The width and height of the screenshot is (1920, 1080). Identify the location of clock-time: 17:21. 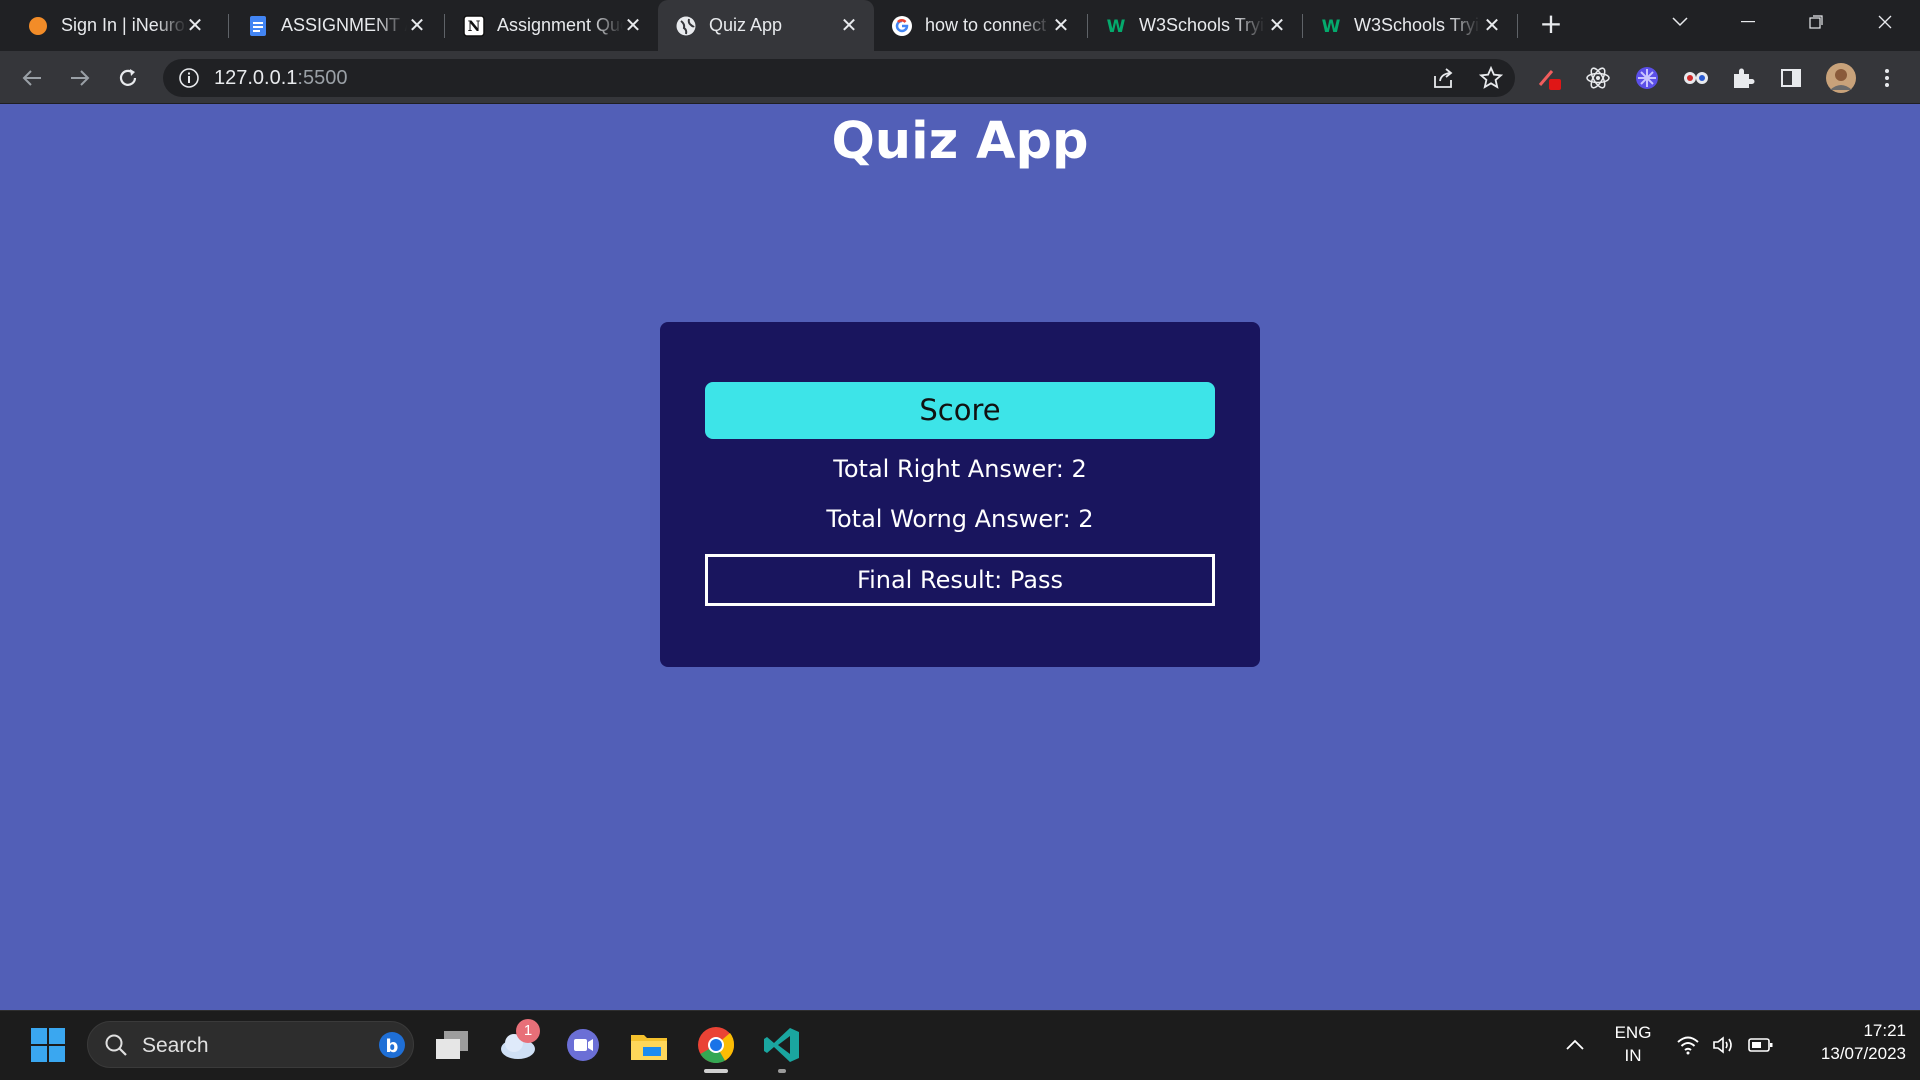
(1847, 1031).